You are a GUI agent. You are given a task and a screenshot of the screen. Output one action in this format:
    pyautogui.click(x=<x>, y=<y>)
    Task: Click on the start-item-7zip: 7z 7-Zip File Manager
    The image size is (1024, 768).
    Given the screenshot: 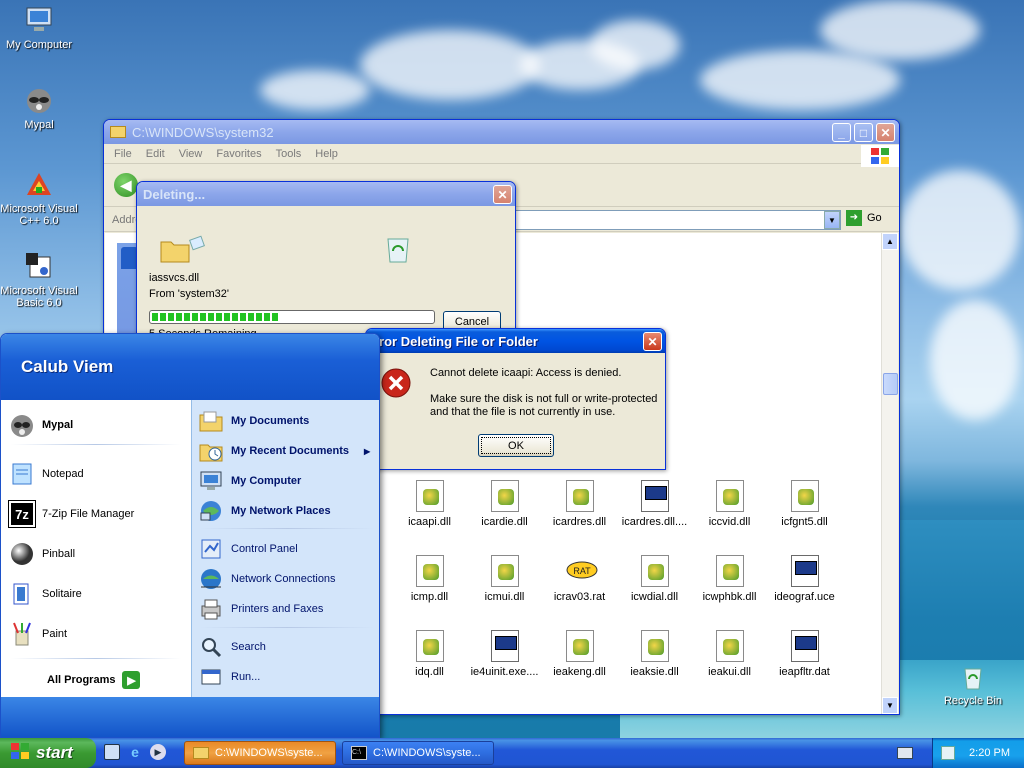 What is the action you would take?
    pyautogui.click(x=71, y=514)
    